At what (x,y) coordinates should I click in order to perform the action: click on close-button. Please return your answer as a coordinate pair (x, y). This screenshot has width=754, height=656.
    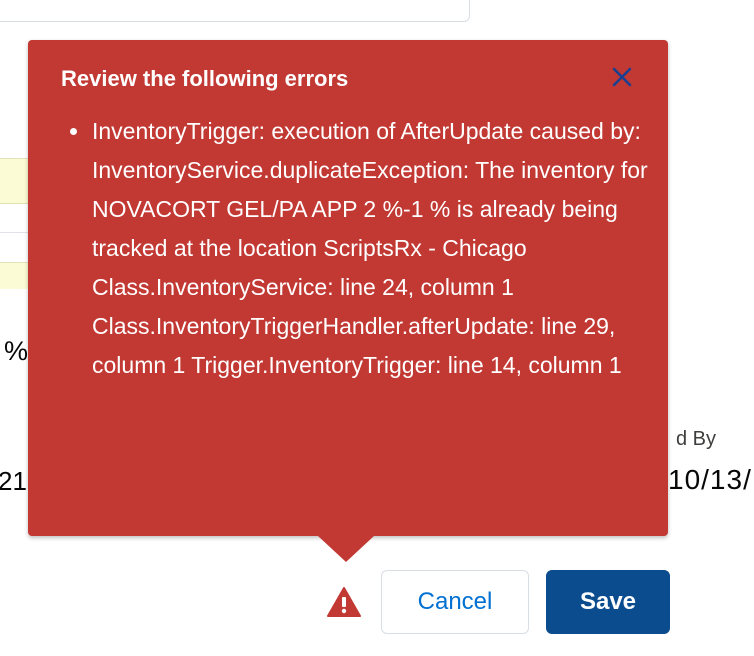
    Looking at the image, I should click on (622, 77).